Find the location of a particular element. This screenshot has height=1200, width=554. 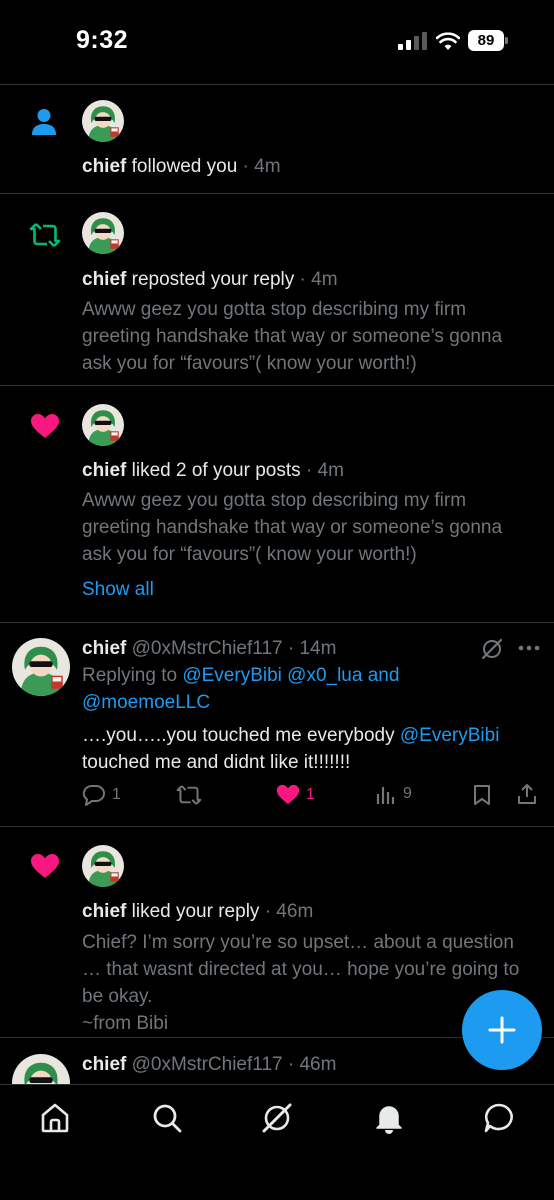

views-icon is located at coordinates (385, 795).